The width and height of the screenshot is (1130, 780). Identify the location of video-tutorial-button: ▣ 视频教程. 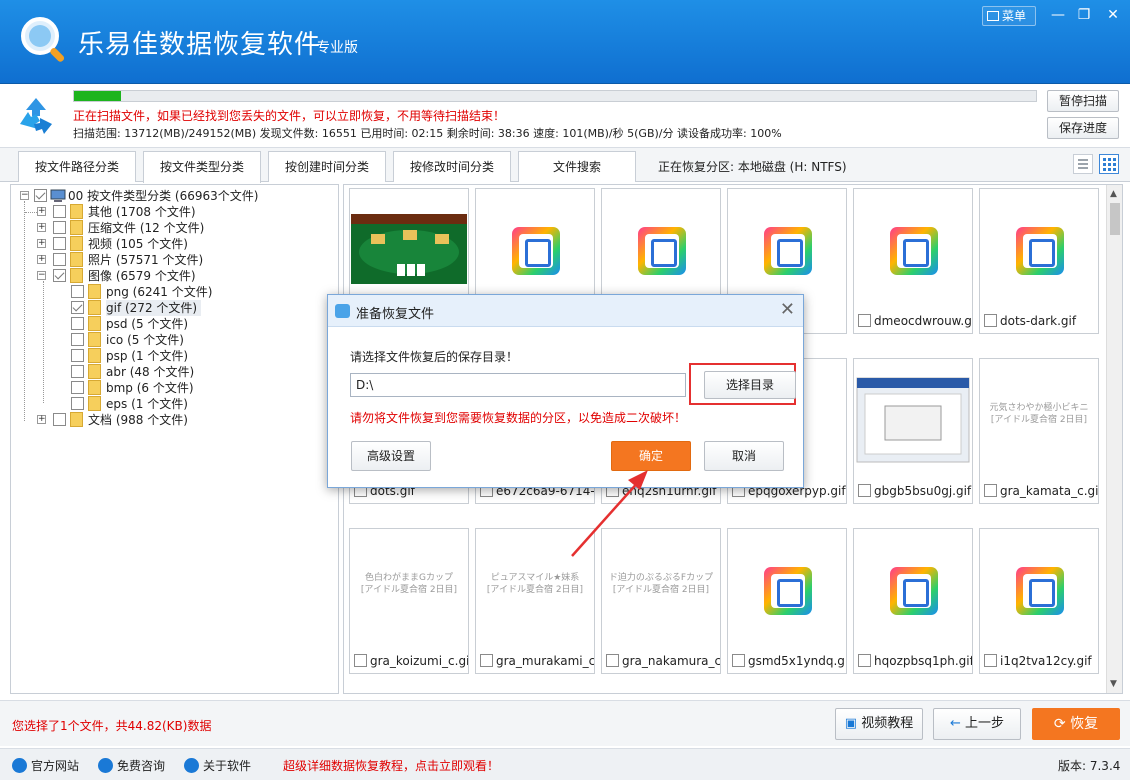
(879, 724).